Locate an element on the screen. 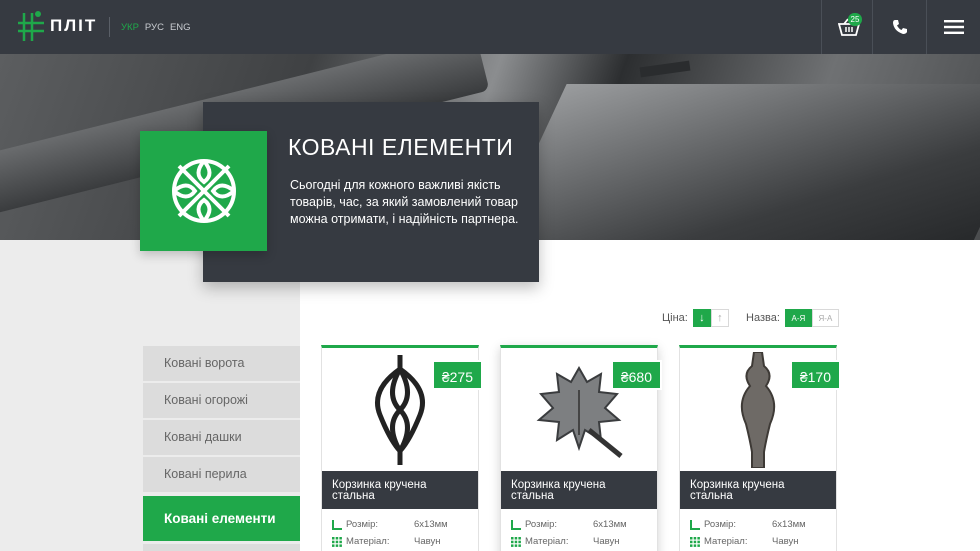 The height and width of the screenshot is (551, 980). cart-button: 25 is located at coordinates (848, 27).